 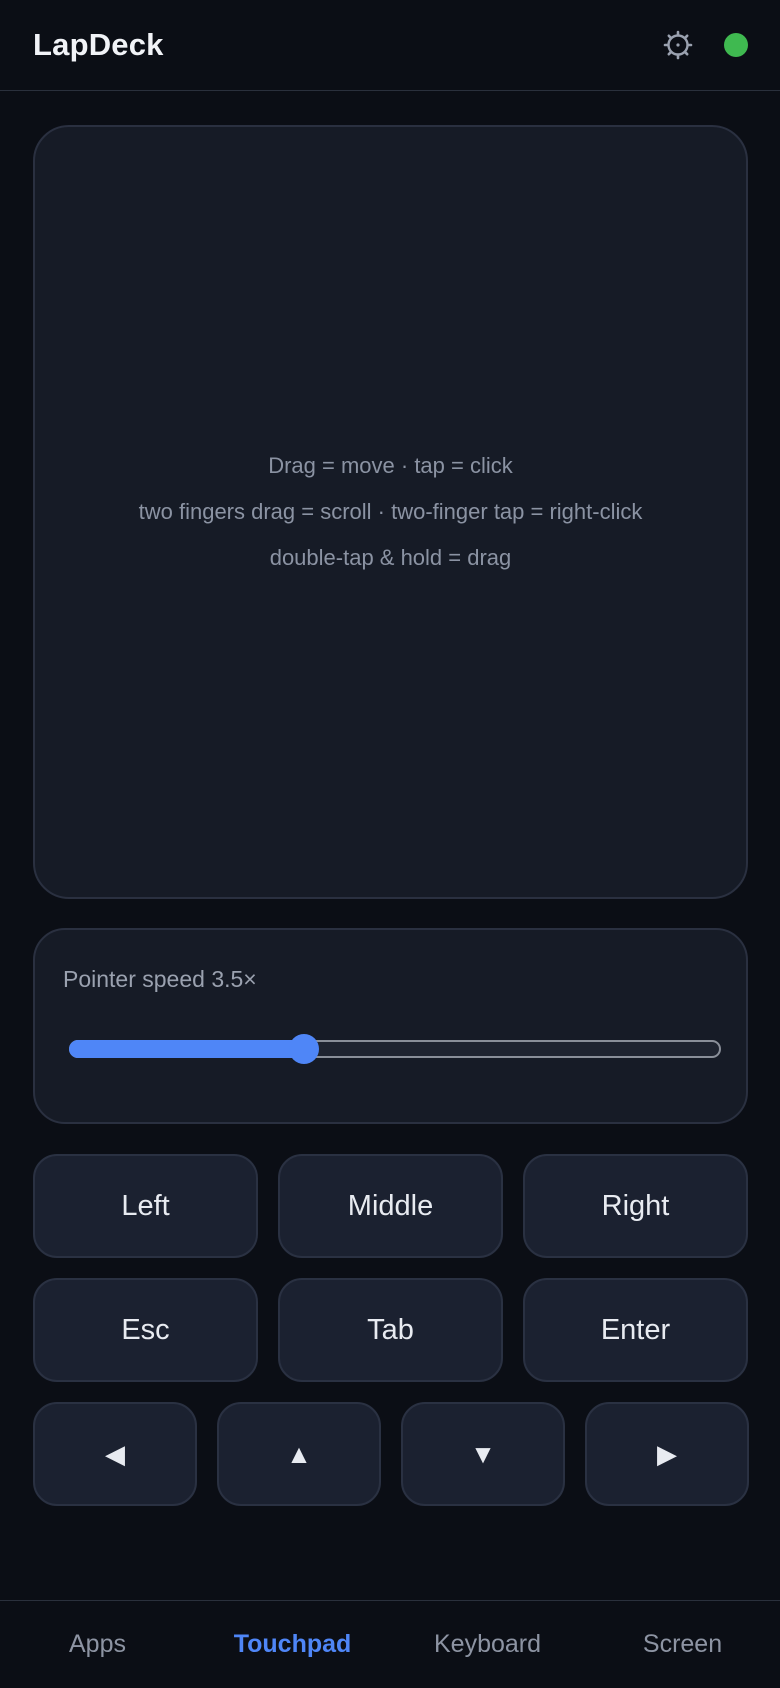 I want to click on tab-screen: Screen, so click(x=682, y=1644).